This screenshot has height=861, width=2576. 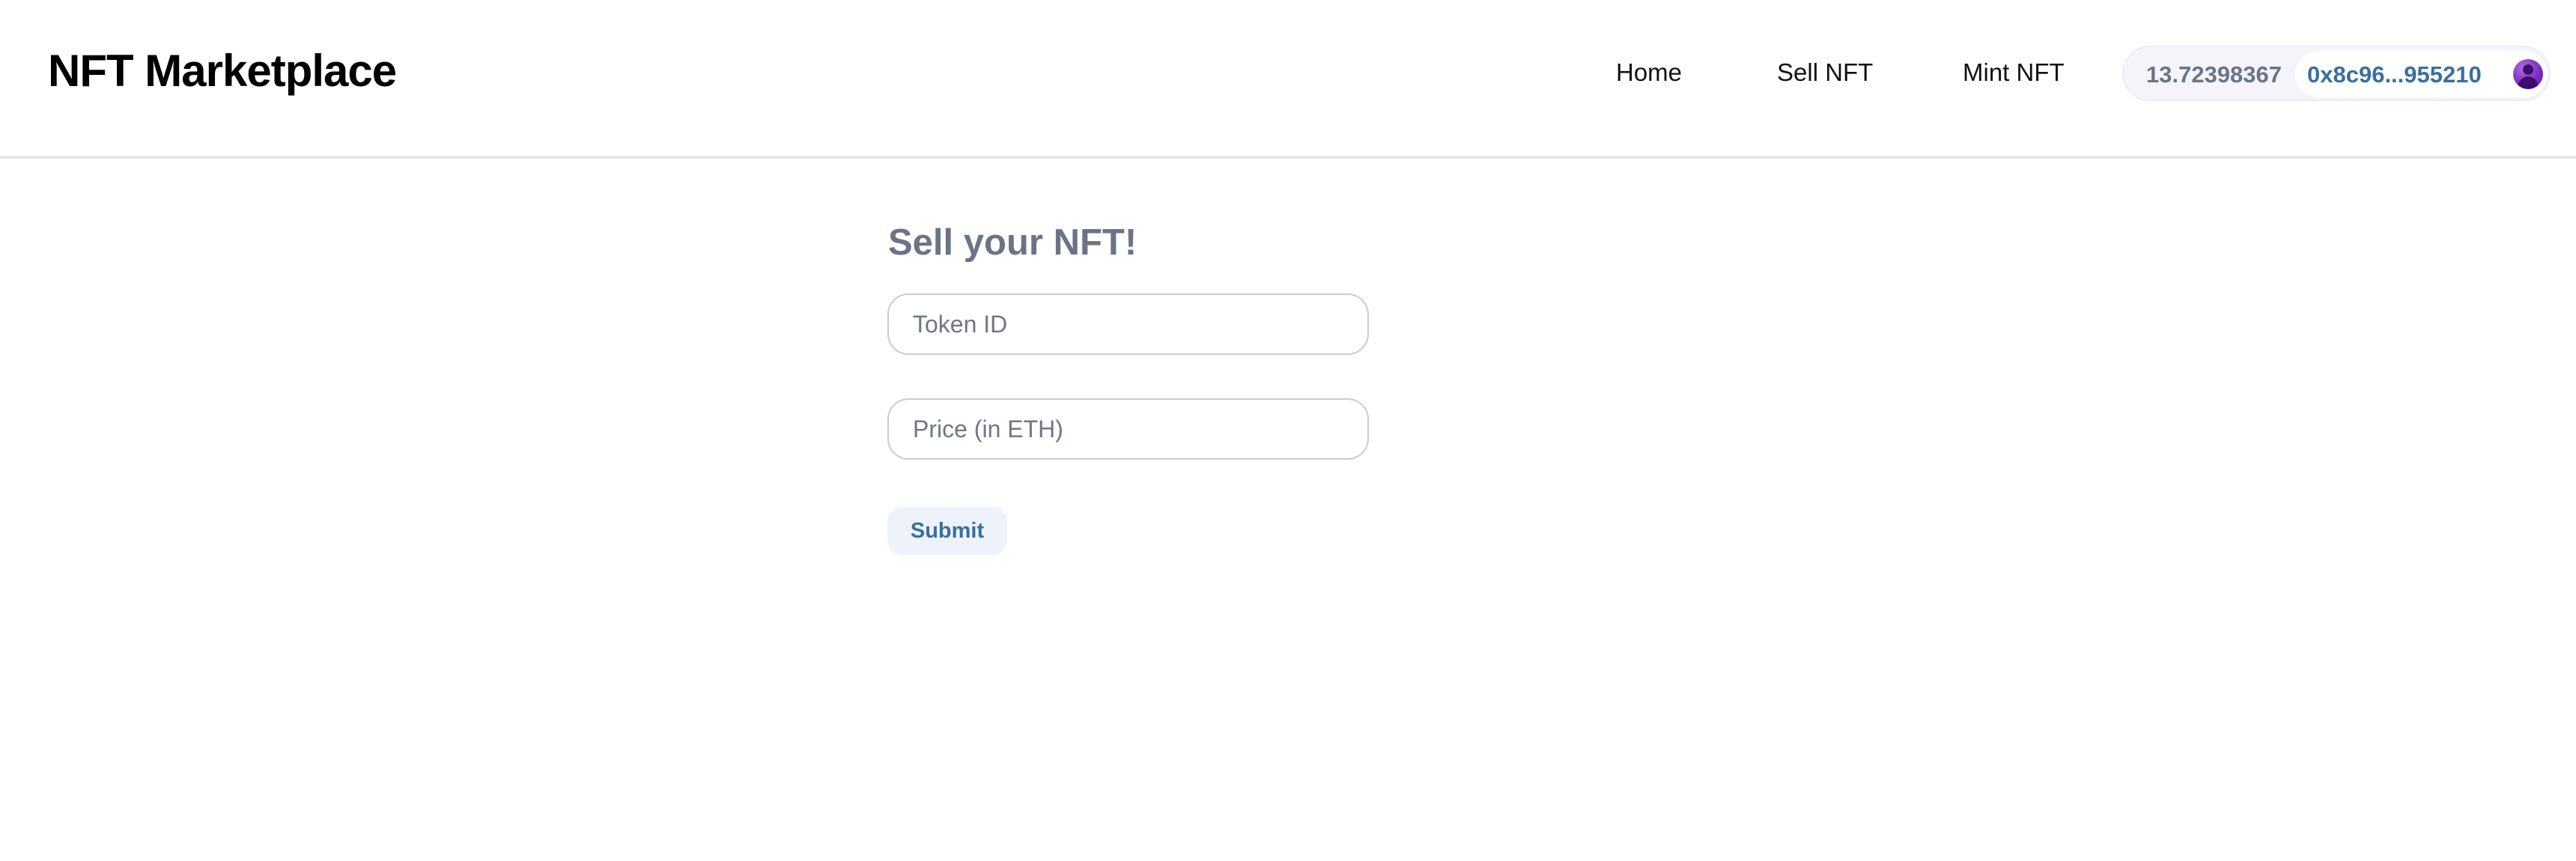 What do you see at coordinates (947, 531) in the screenshot?
I see `submit-button: Submit` at bounding box center [947, 531].